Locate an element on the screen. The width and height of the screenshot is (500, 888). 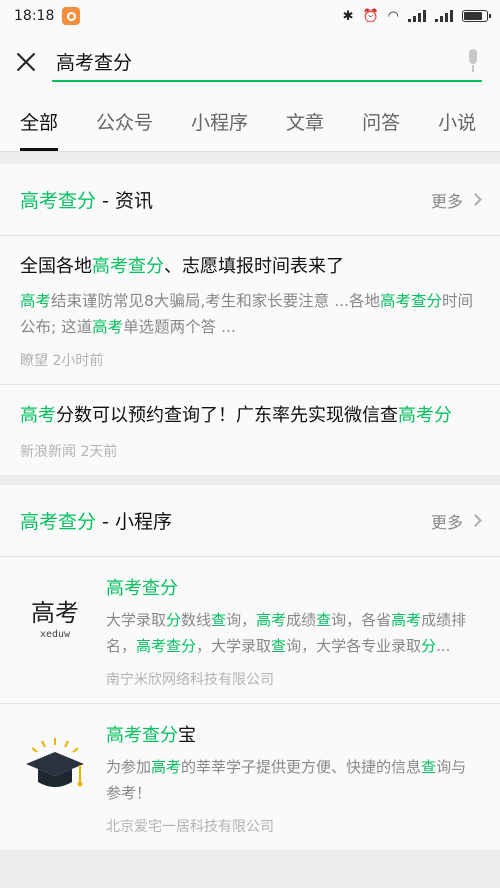
news-item: 高考分数可以预约查询了！广东率先实现微信查高考分 新浪新闻 2天前 is located at coordinates (250, 430).